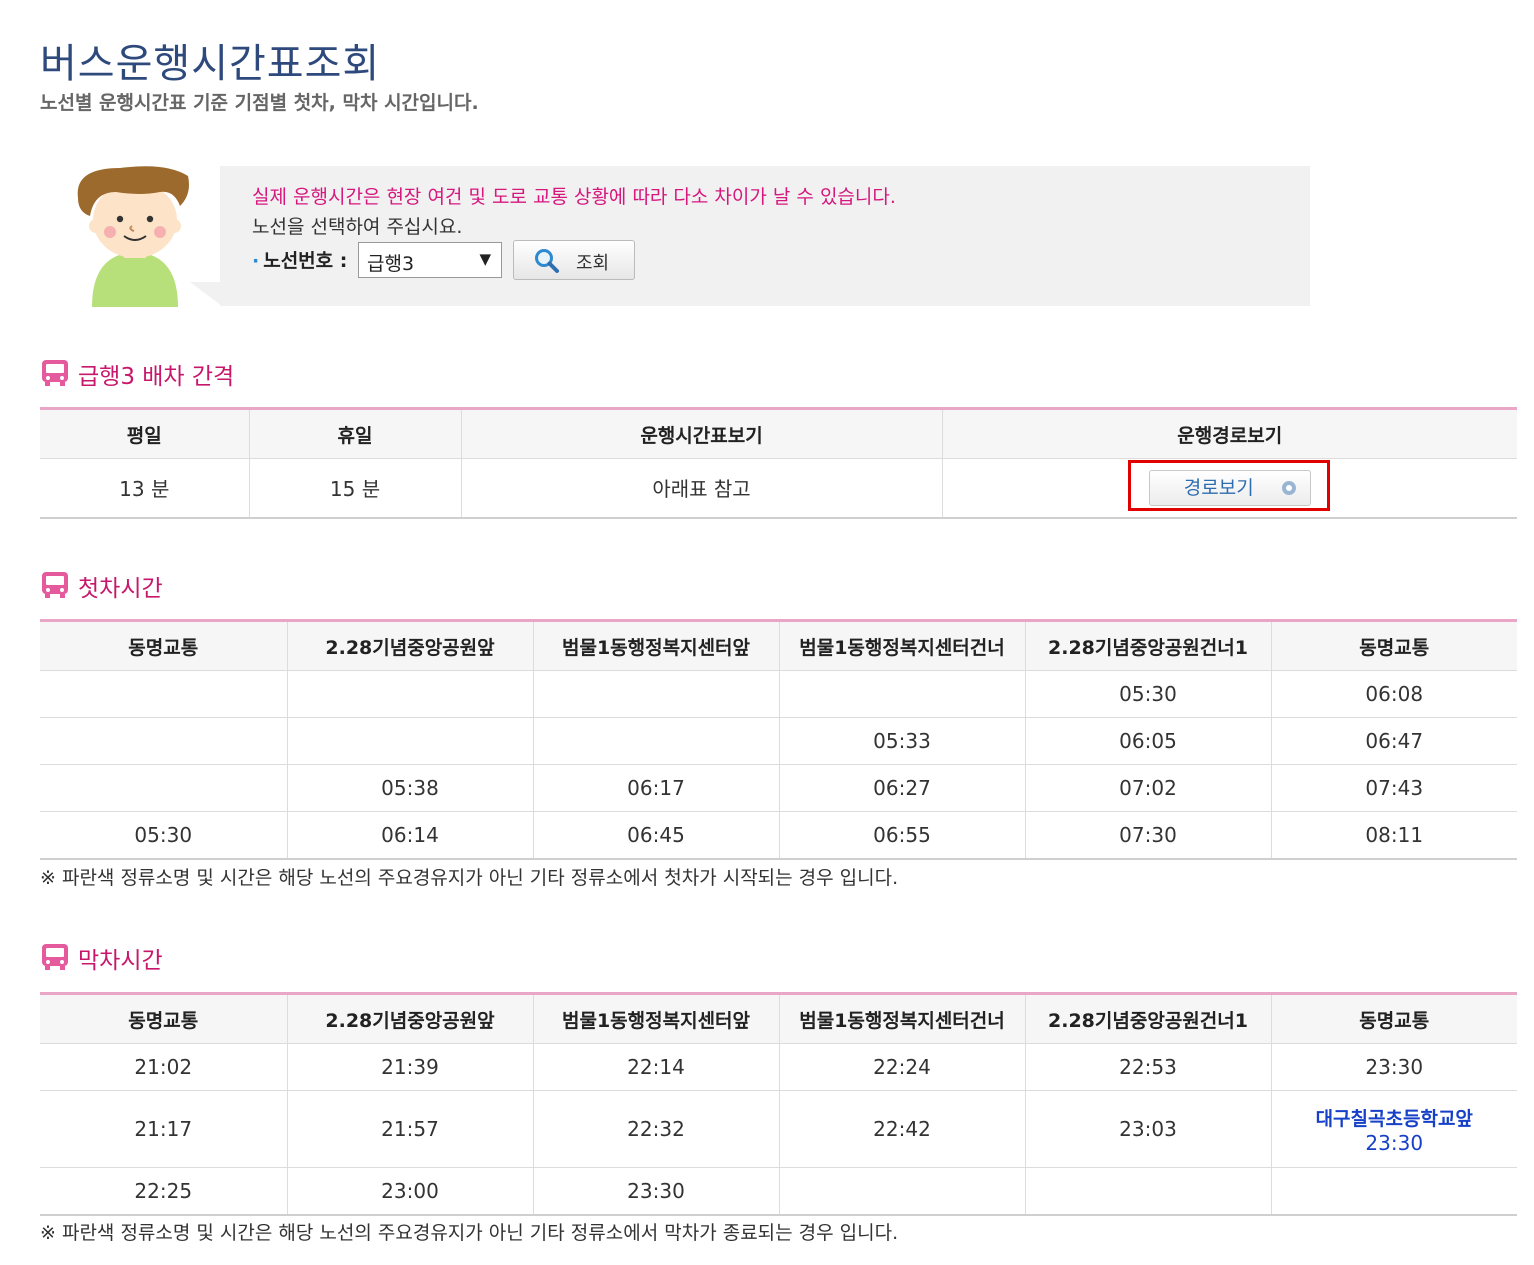  I want to click on time-cell: 21:57, so click(409, 1129).